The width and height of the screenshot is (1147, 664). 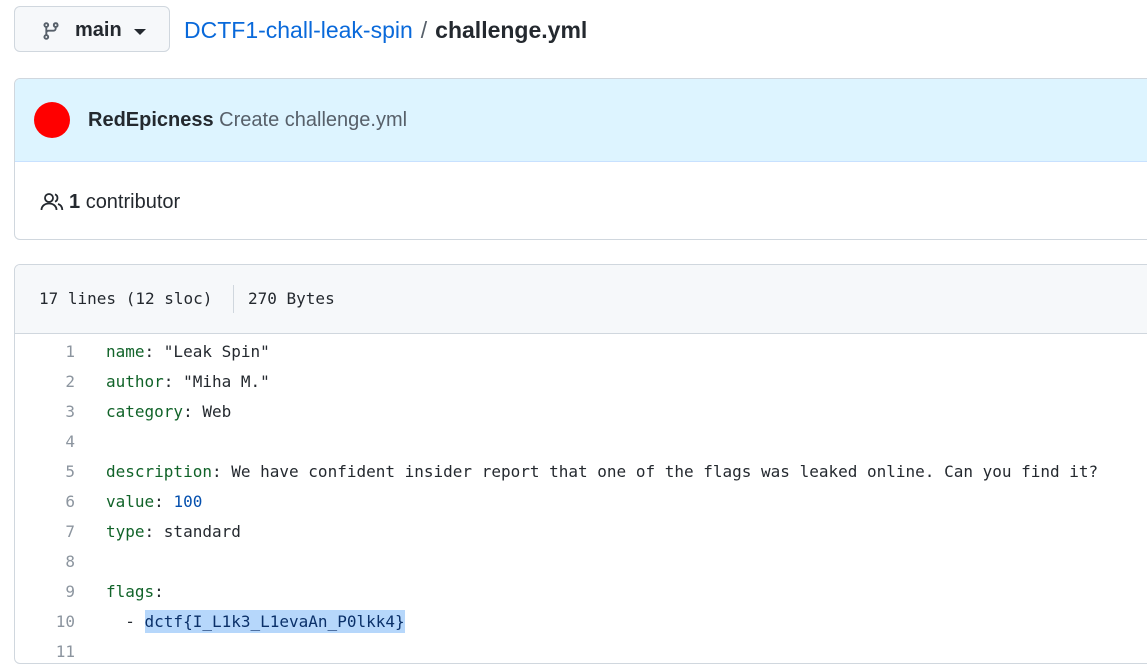 What do you see at coordinates (45, 621) in the screenshot?
I see `line-number: 10` at bounding box center [45, 621].